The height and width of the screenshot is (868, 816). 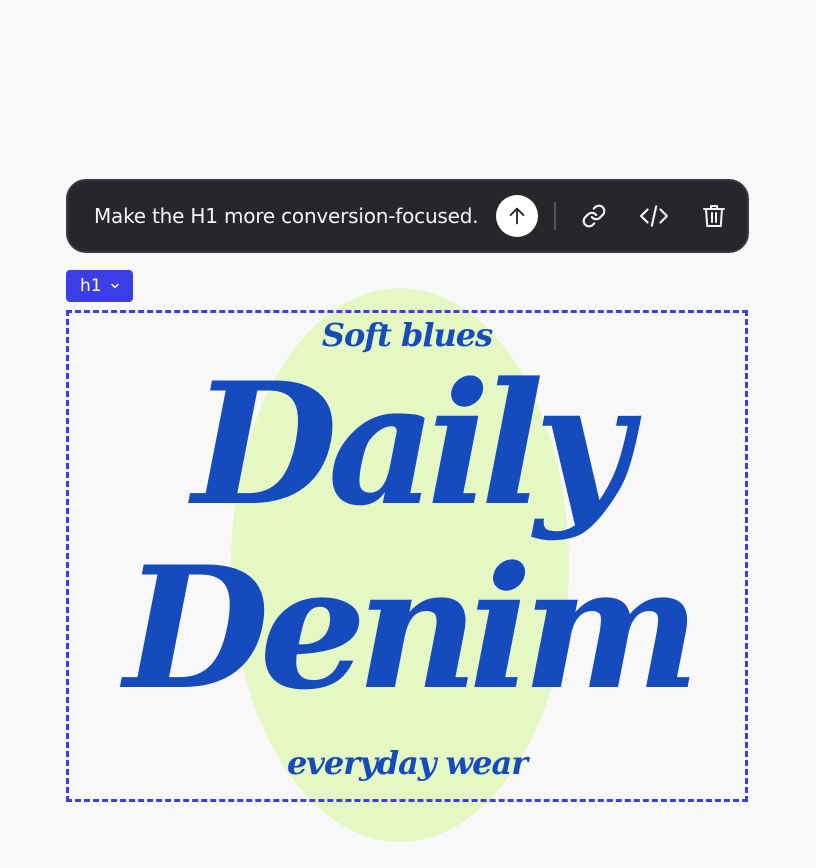 I want to click on link-button, so click(x=594, y=216).